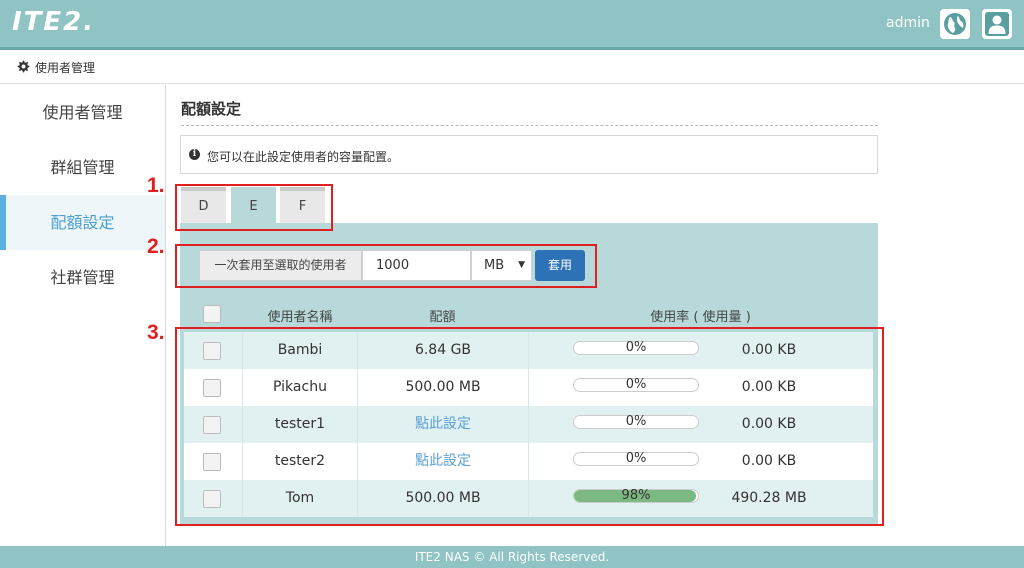 The image size is (1024, 568). Describe the element at coordinates (83, 315) in the screenshot. I see `sidebar: 使用者管理 群組管理 配額設定 社群管理` at that location.